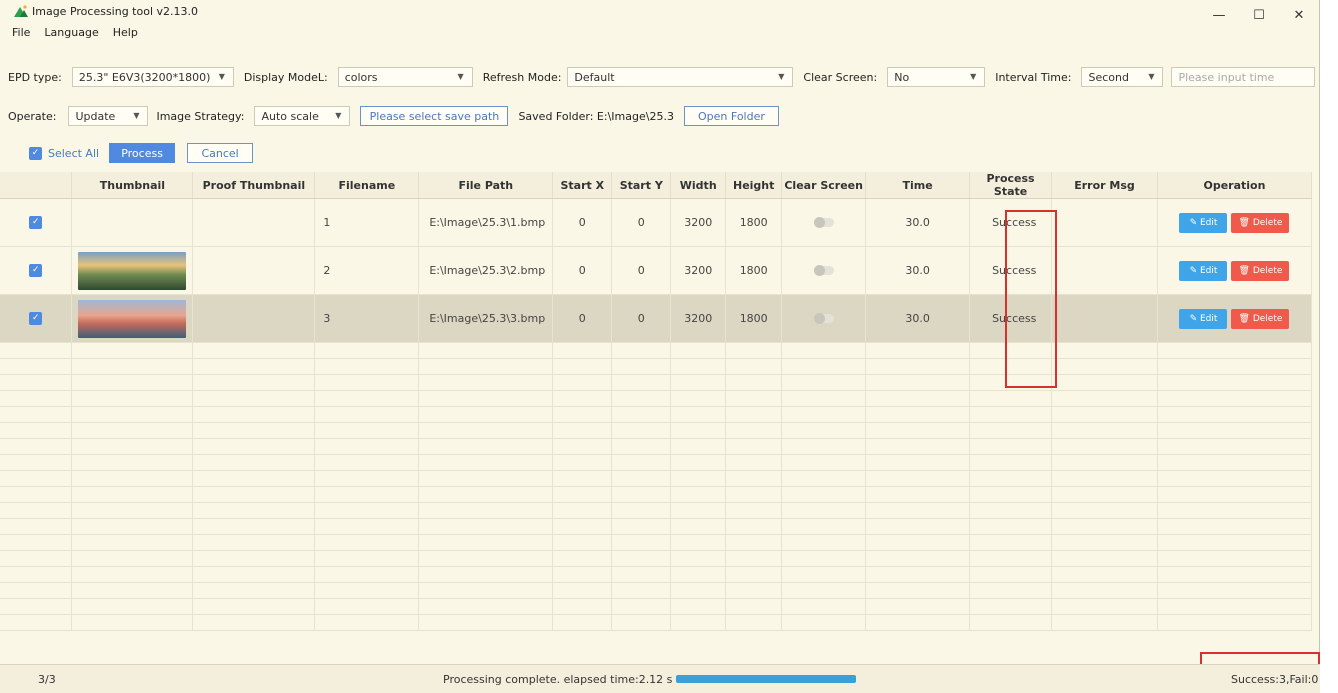  What do you see at coordinates (152, 77) in the screenshot?
I see `epd-type-select: 25.3" E6V3(3200*1800) ▼` at bounding box center [152, 77].